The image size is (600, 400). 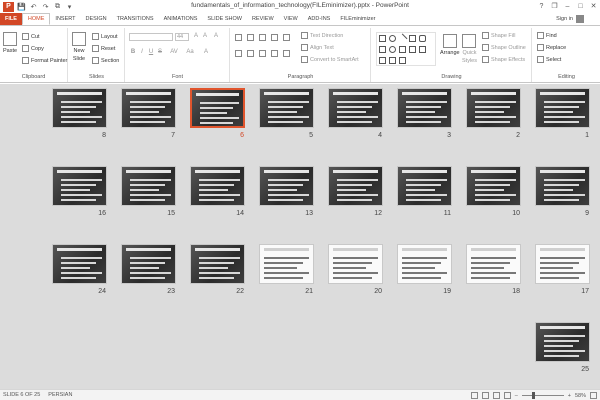 I want to click on rounded-rect-shape-icon, so click(x=422, y=38).